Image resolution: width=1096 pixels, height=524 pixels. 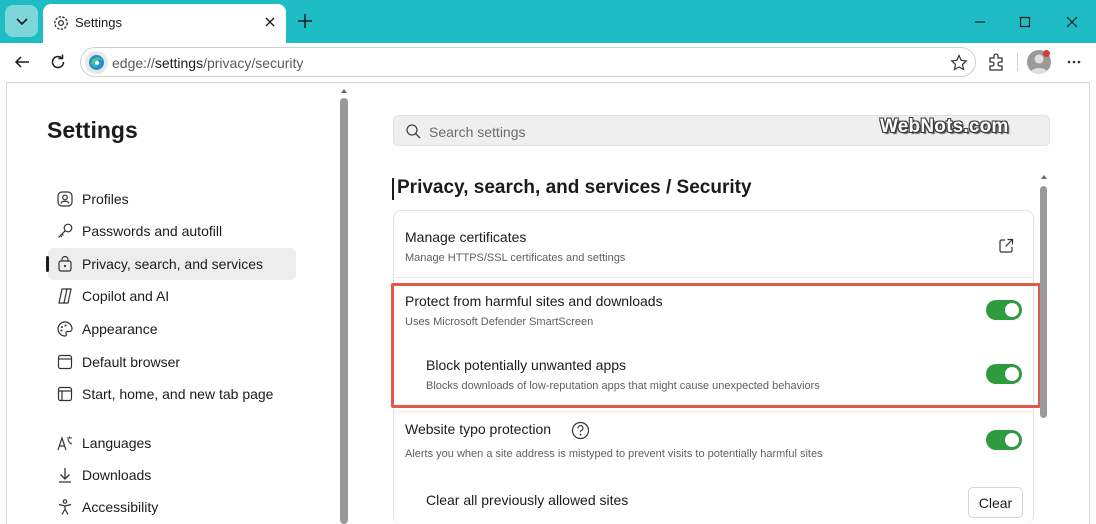 What do you see at coordinates (172, 475) in the screenshot?
I see `sidebar-item-downloads: Downloads` at bounding box center [172, 475].